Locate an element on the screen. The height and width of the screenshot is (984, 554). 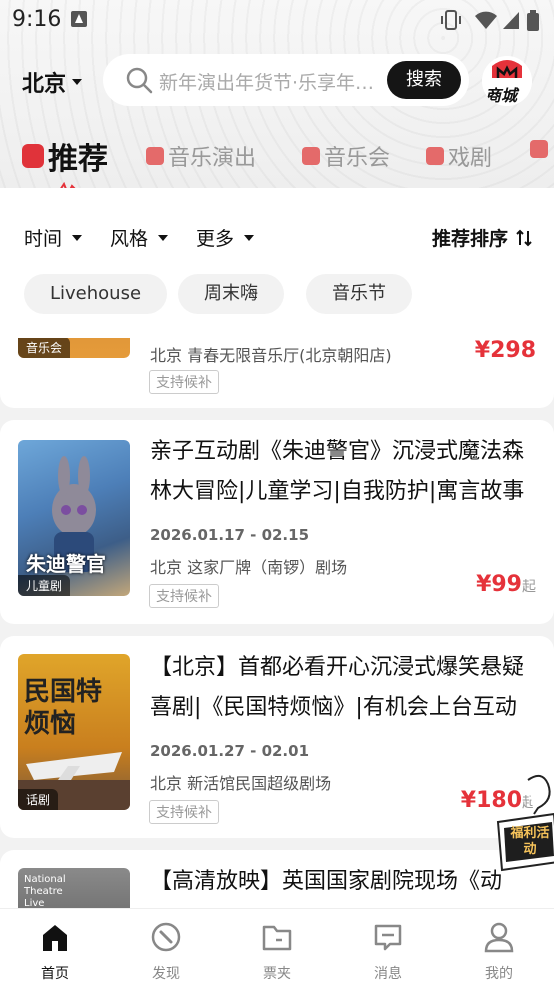
tab-drama: 戏剧 is located at coordinates (459, 156).